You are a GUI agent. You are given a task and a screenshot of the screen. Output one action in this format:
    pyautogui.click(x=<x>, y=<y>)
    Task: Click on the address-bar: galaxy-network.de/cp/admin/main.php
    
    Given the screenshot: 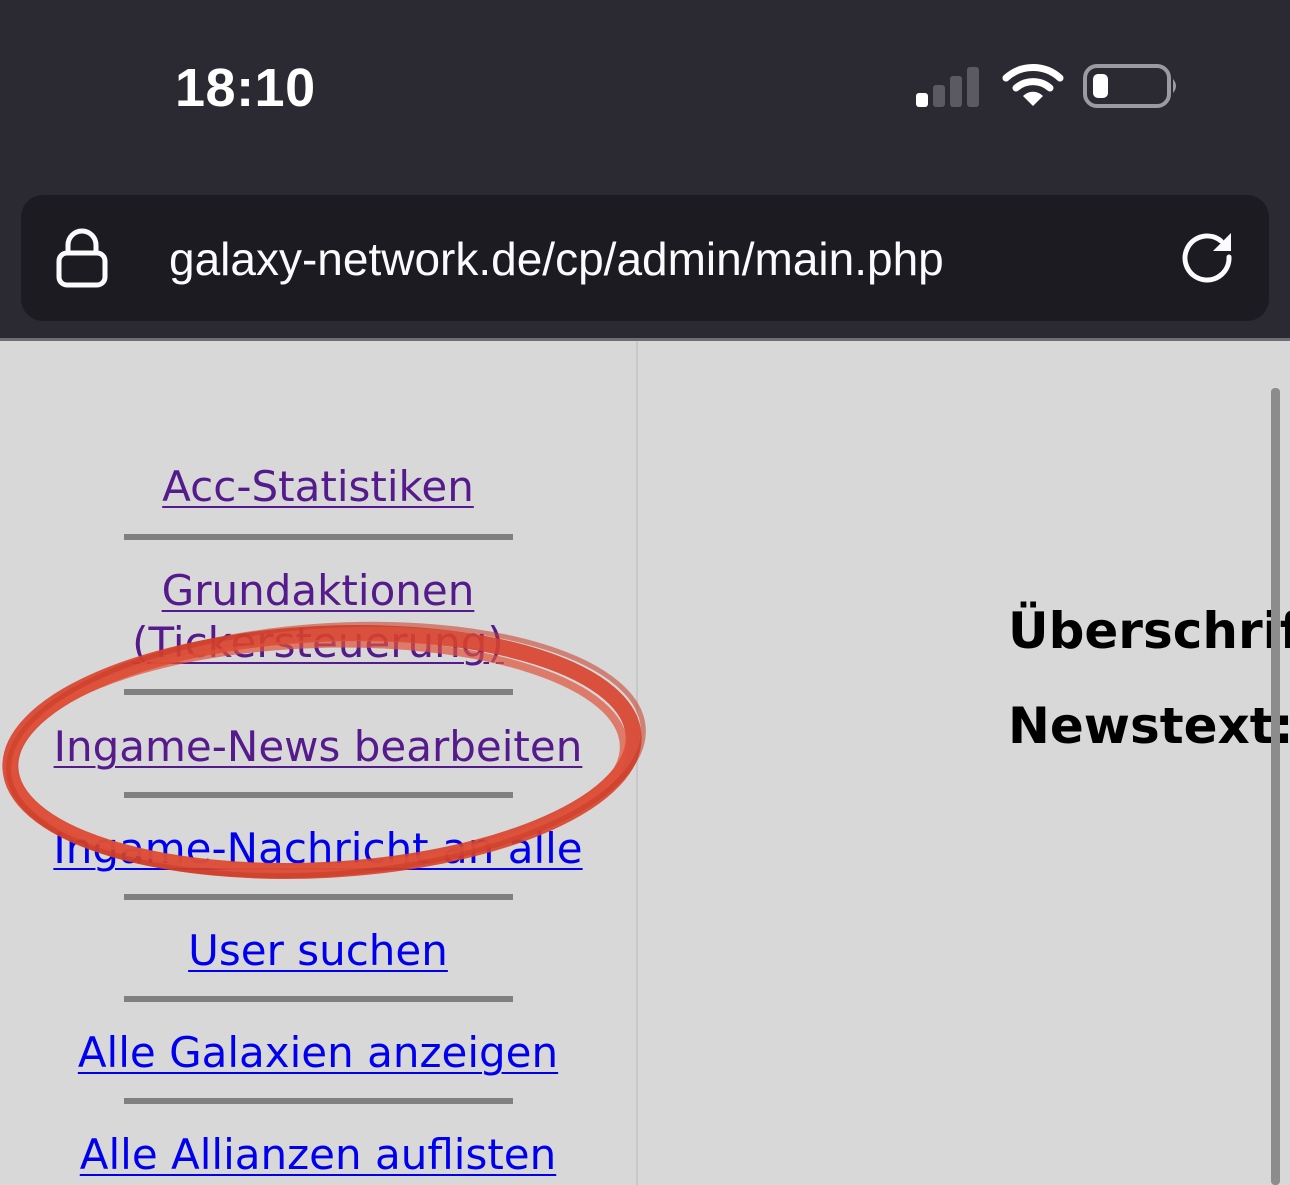 What is the action you would take?
    pyautogui.click(x=645, y=258)
    